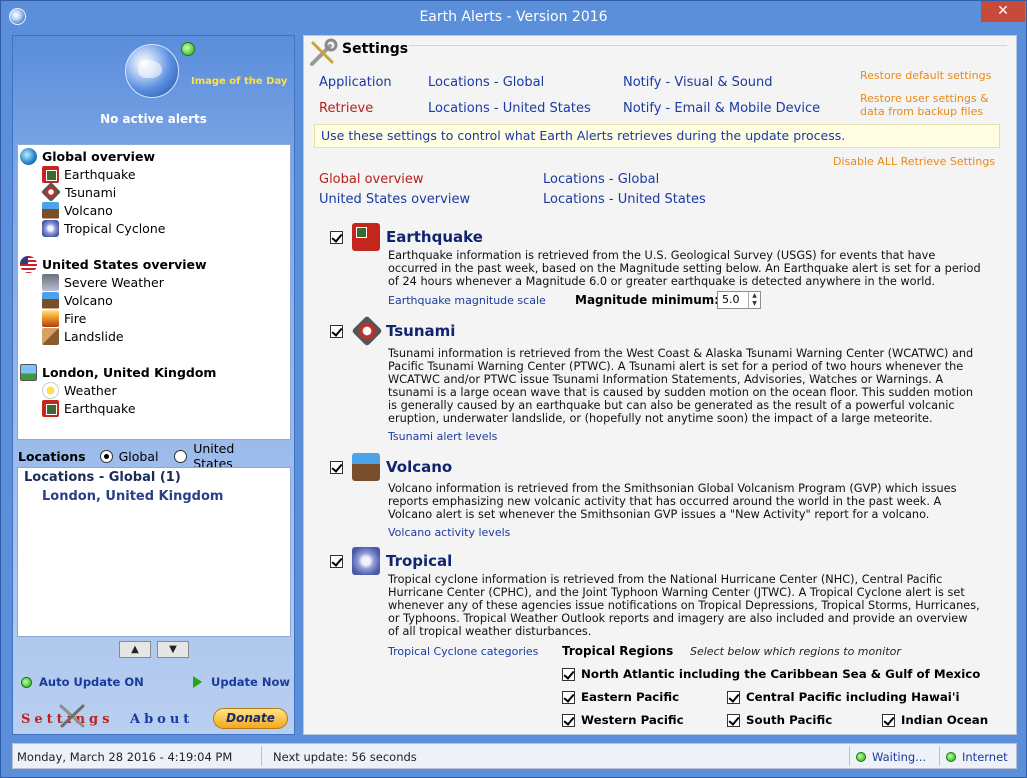 The width and height of the screenshot is (1027, 778). Describe the element at coordinates (355, 82) in the screenshot. I see `nav-application: Application` at that location.